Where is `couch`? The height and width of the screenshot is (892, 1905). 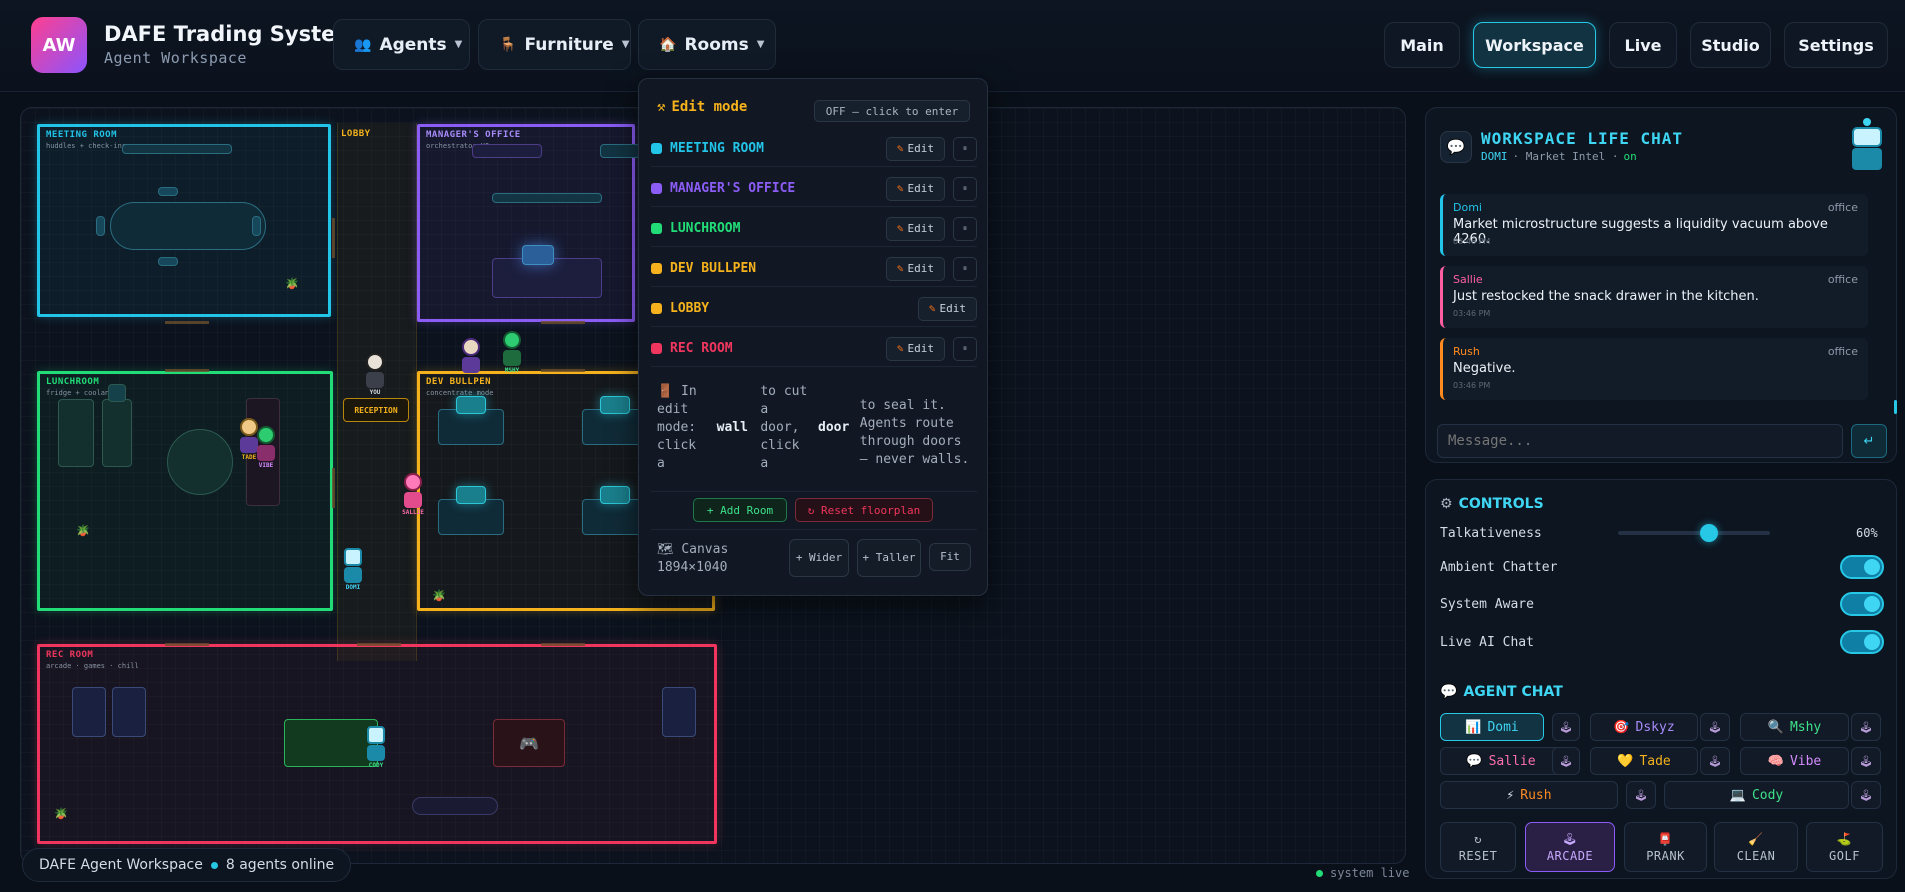 couch is located at coordinates (455, 806).